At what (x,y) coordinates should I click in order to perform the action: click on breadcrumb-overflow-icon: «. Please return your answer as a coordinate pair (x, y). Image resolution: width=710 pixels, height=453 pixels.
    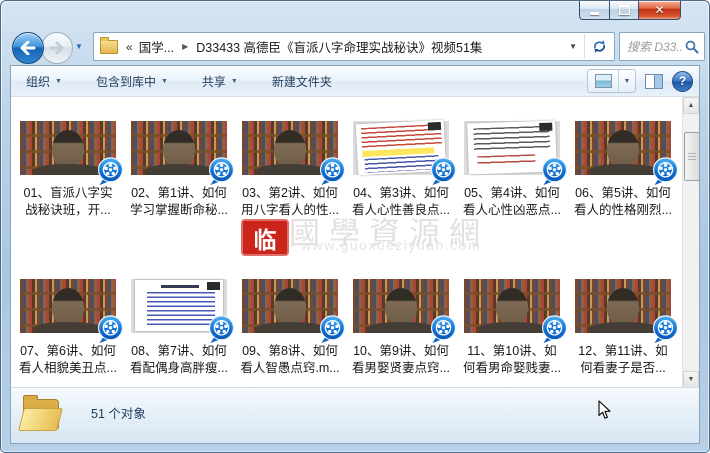
    Looking at the image, I should click on (129, 47).